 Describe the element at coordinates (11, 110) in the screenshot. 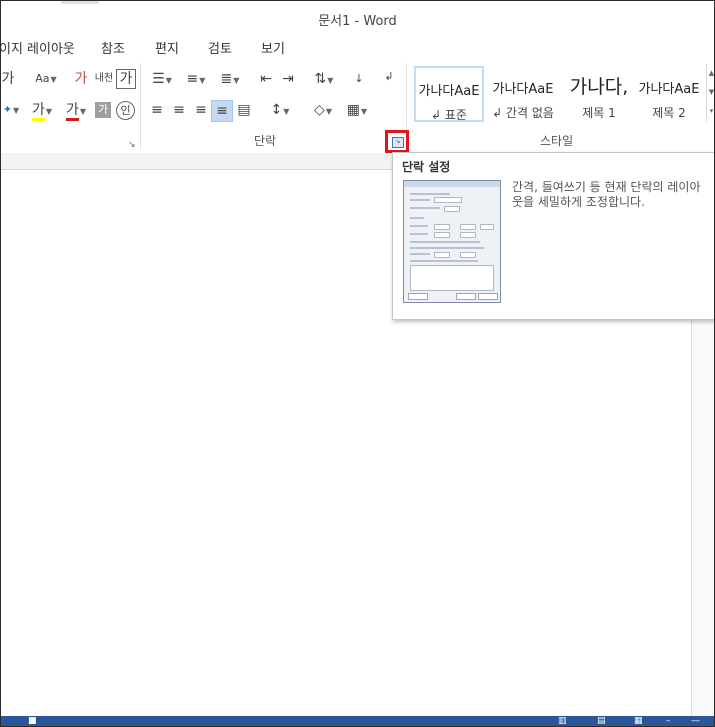

I see `text-effects-icon: ✦▼` at that location.